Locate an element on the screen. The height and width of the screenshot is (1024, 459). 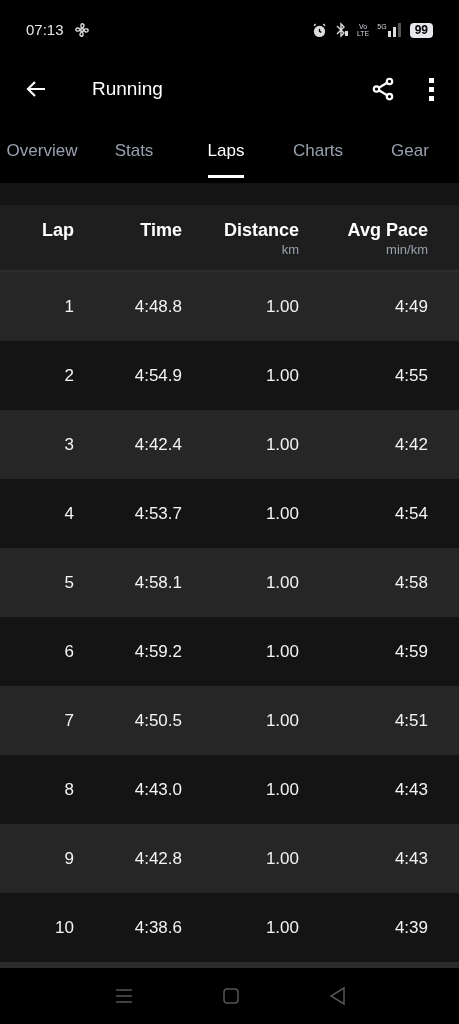
table-cell-text: 4:42 is located at coordinates (411, 444).